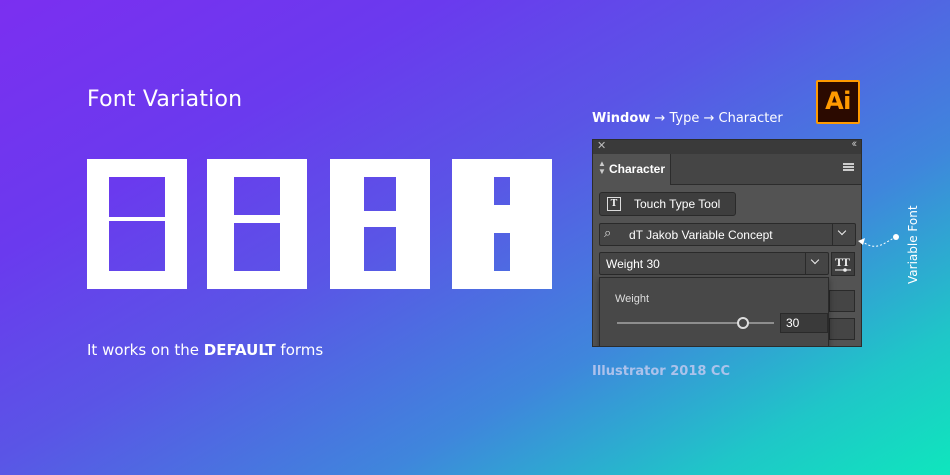  I want to click on callout-arrow, so click(878, 240).